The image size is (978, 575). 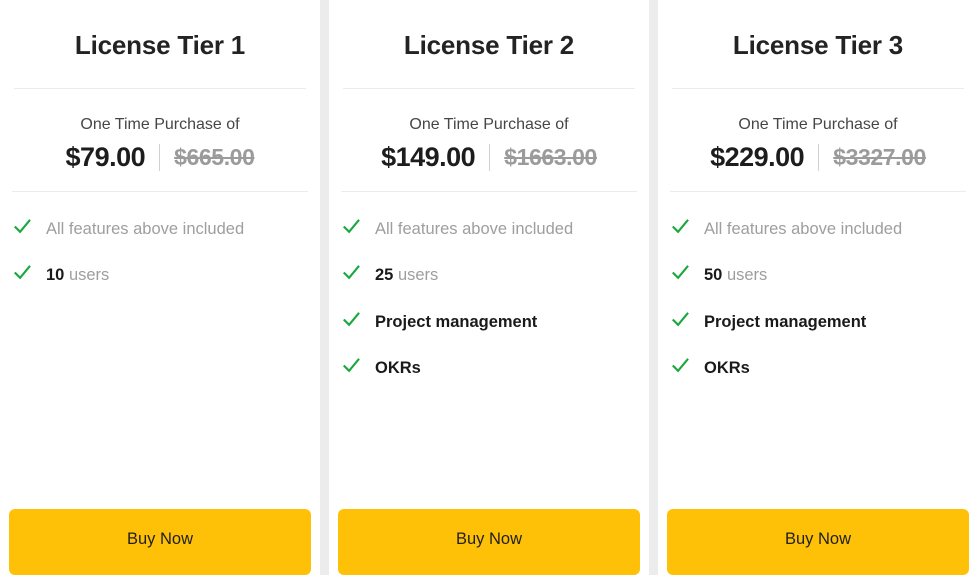 I want to click on price-row: $229.00 $3327.00, so click(x=818, y=157).